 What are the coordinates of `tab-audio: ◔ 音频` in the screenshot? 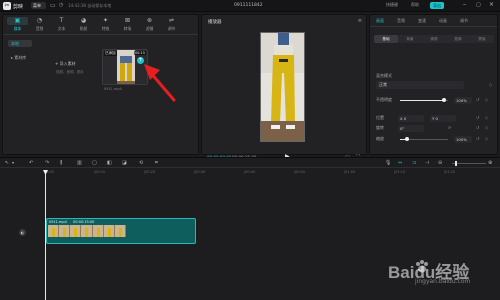 It's located at (39, 24).